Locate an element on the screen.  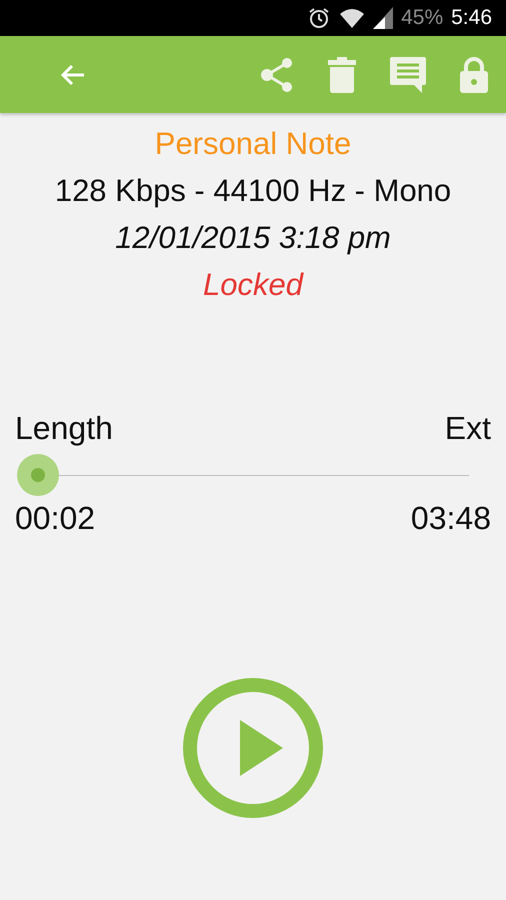
total-time: 03:48 is located at coordinates (450, 518).